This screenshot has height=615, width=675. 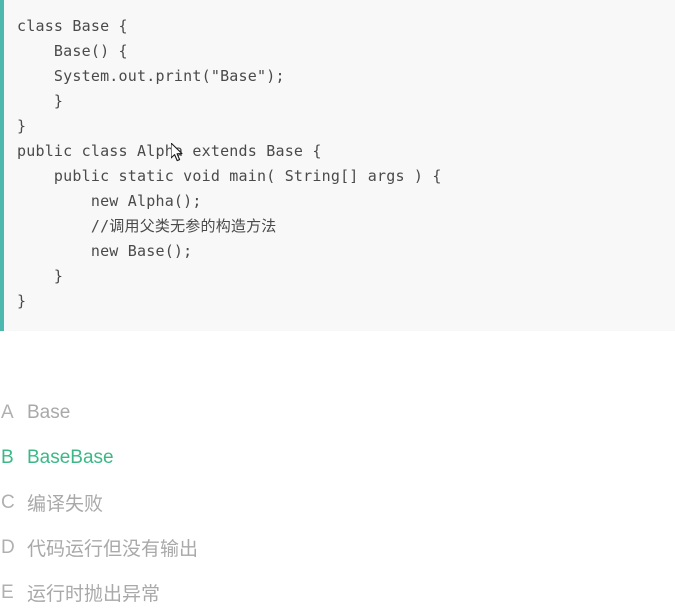 What do you see at coordinates (169, 151) in the screenshot?
I see `code-line: public class Alpha extends Base {` at bounding box center [169, 151].